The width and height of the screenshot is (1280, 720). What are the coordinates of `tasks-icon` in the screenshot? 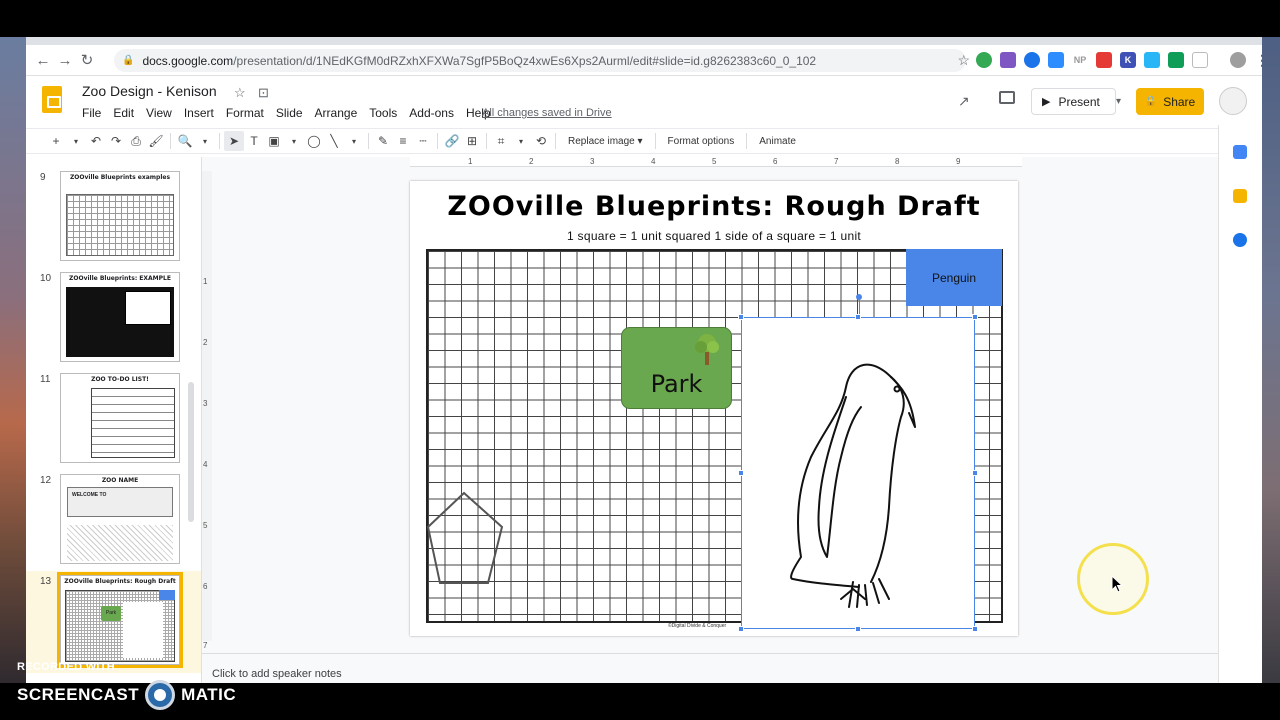 It's located at (1240, 240).